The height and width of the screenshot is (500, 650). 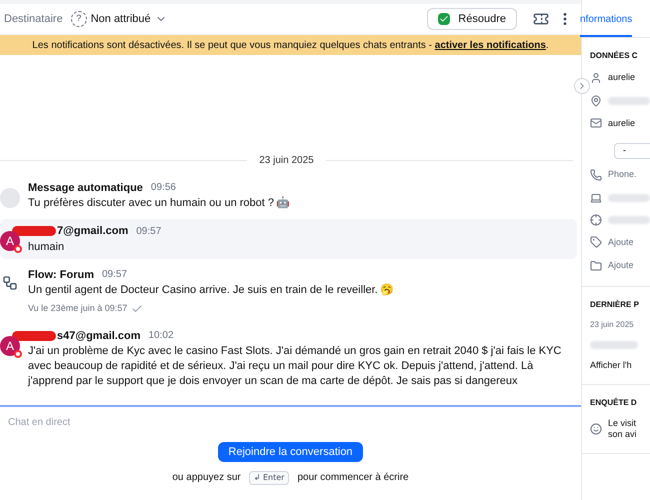 What do you see at coordinates (286, 161) in the screenshot?
I see `date-separator: 23 juin 2025` at bounding box center [286, 161].